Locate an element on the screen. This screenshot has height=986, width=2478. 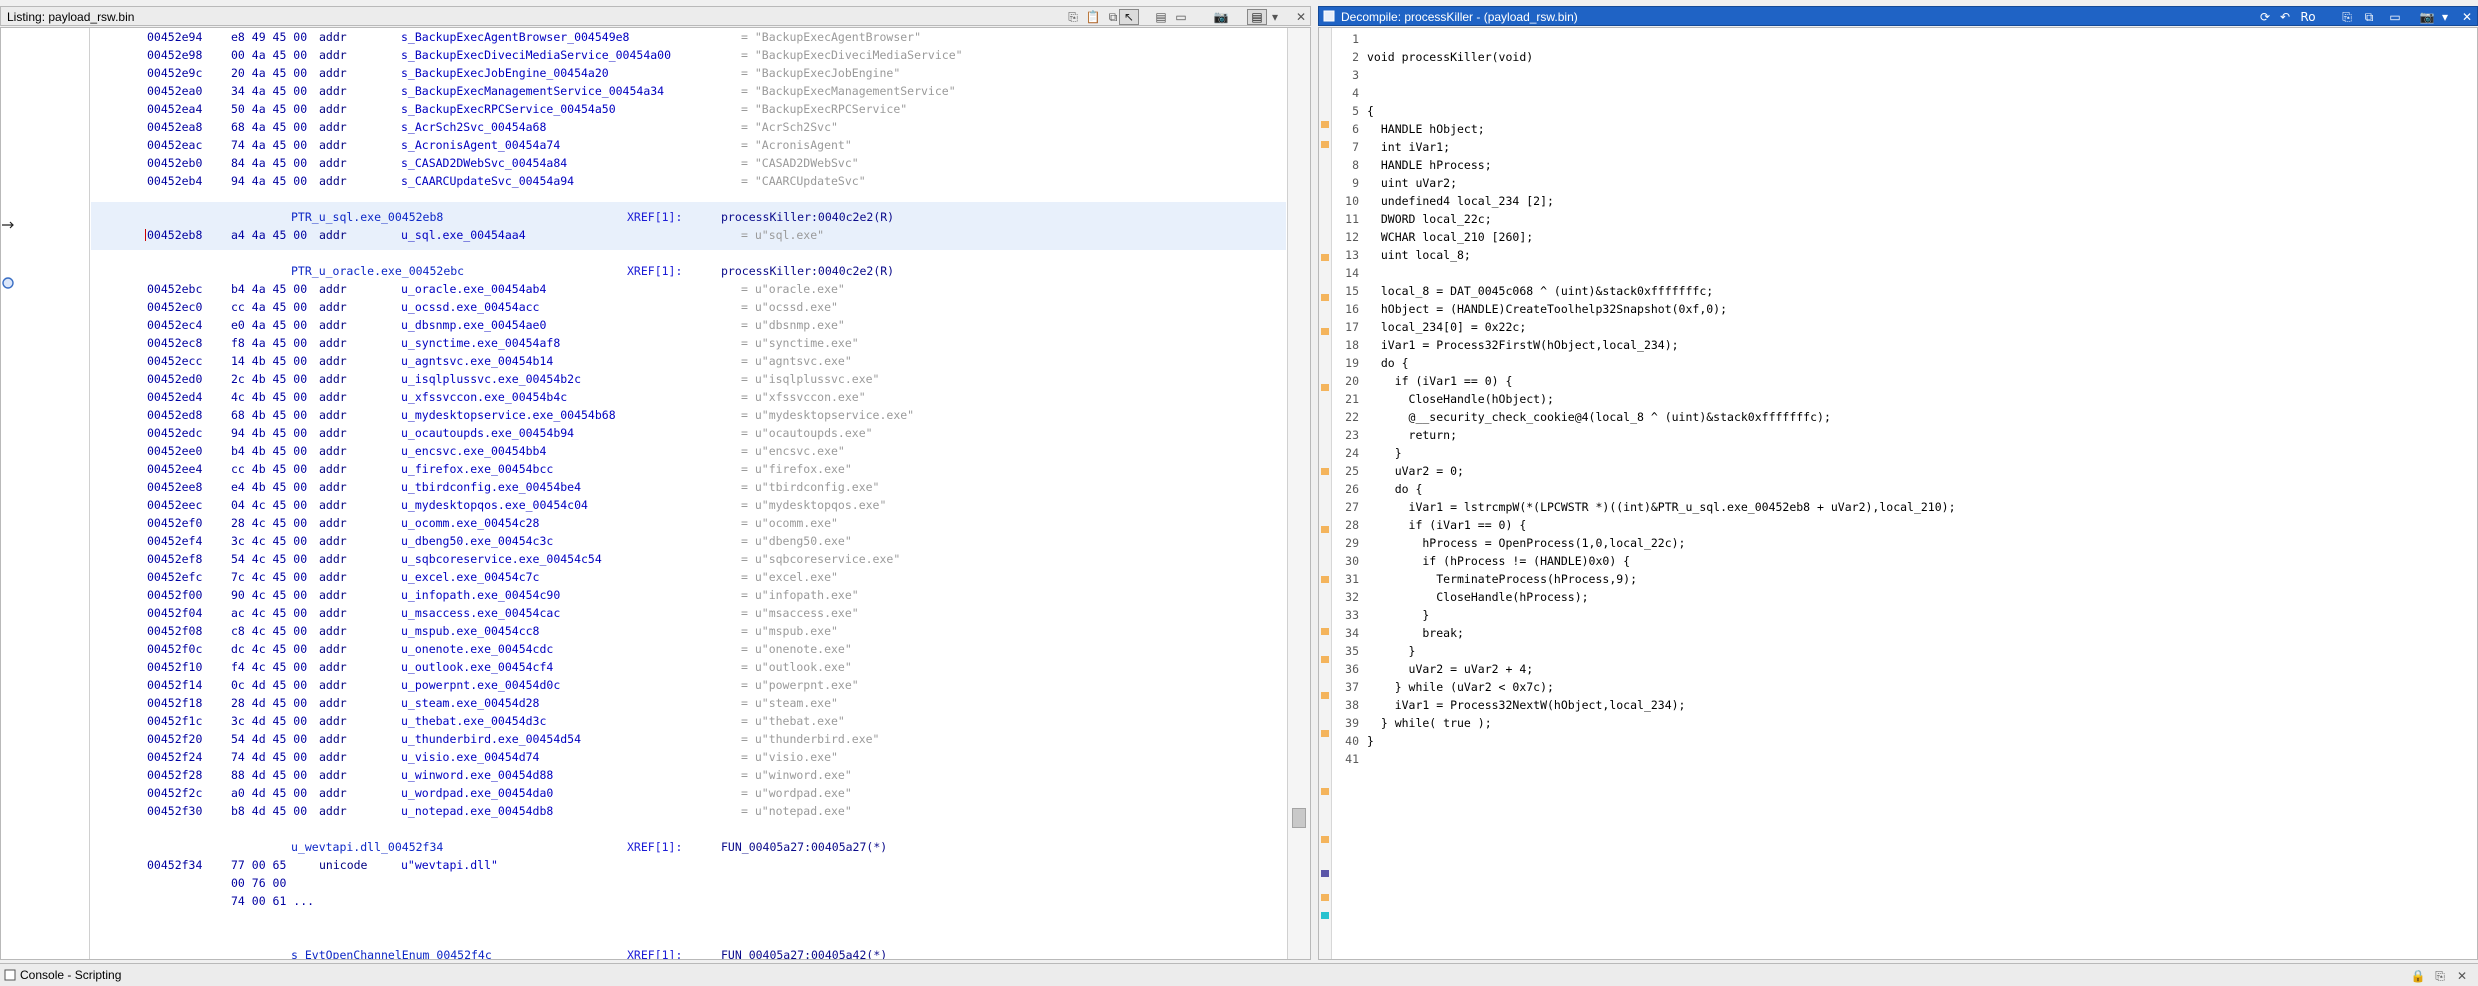
code-text: break; is located at coordinates (1415, 633).